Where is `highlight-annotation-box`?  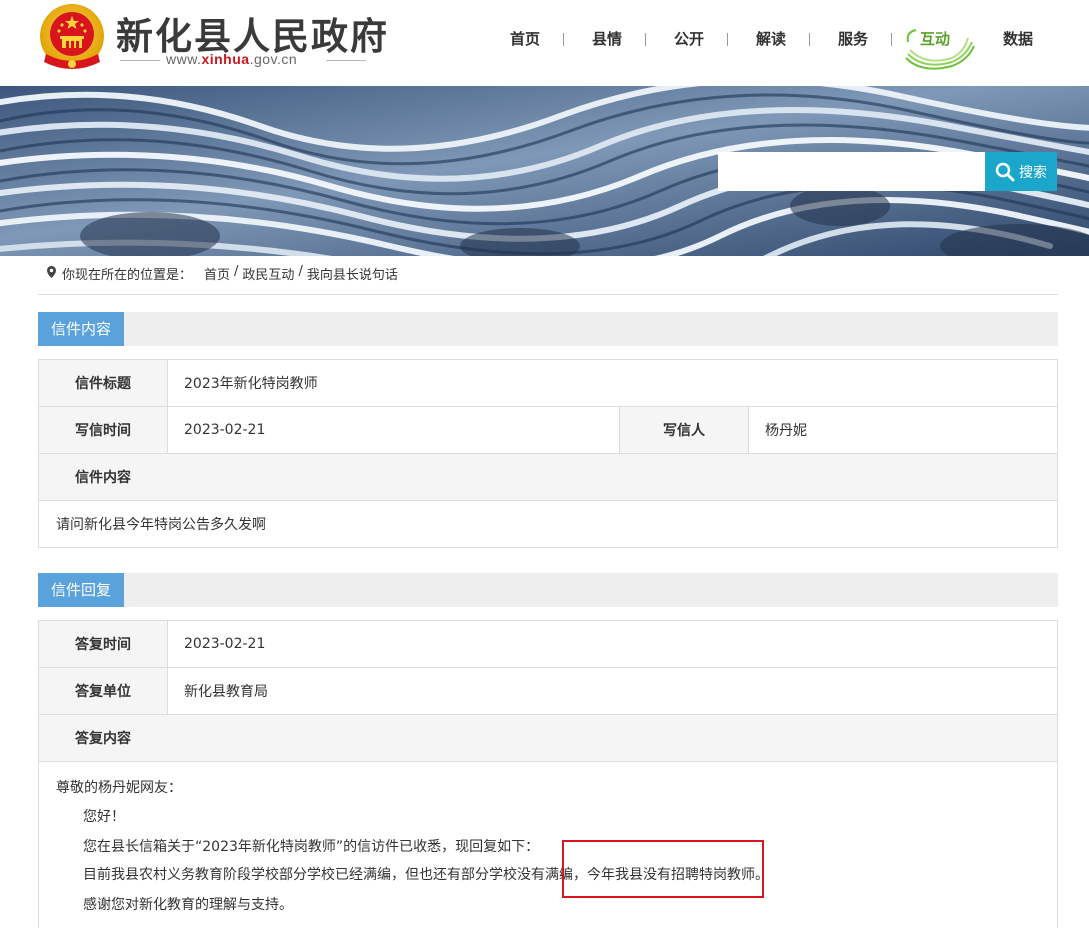 highlight-annotation-box is located at coordinates (663, 869).